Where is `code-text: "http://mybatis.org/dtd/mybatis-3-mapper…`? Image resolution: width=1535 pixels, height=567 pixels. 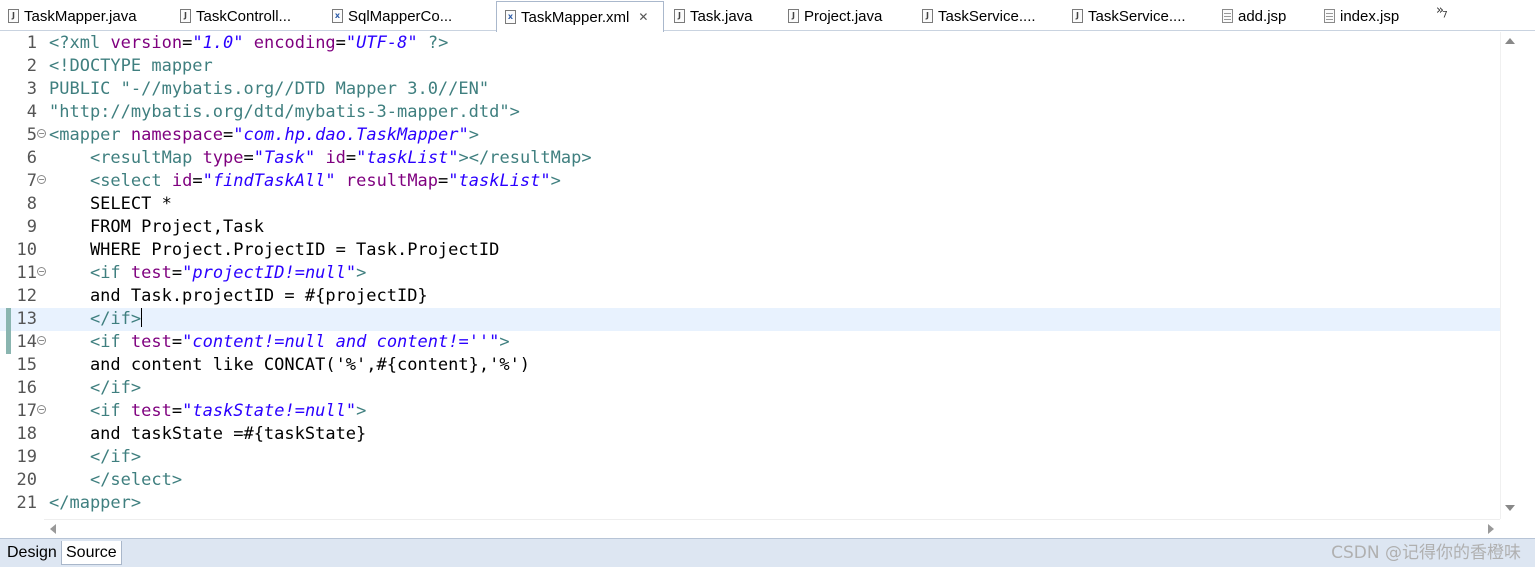 code-text: "http://mybatis.org/dtd/mybatis-3-mapper… is located at coordinates (284, 112).